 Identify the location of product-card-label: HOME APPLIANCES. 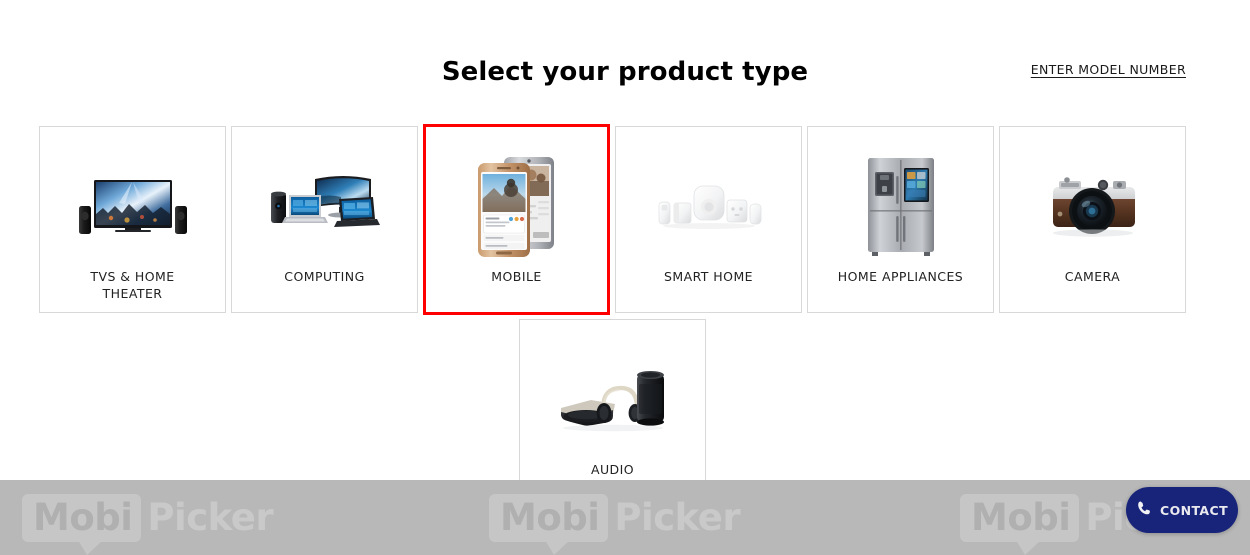
(900, 277).